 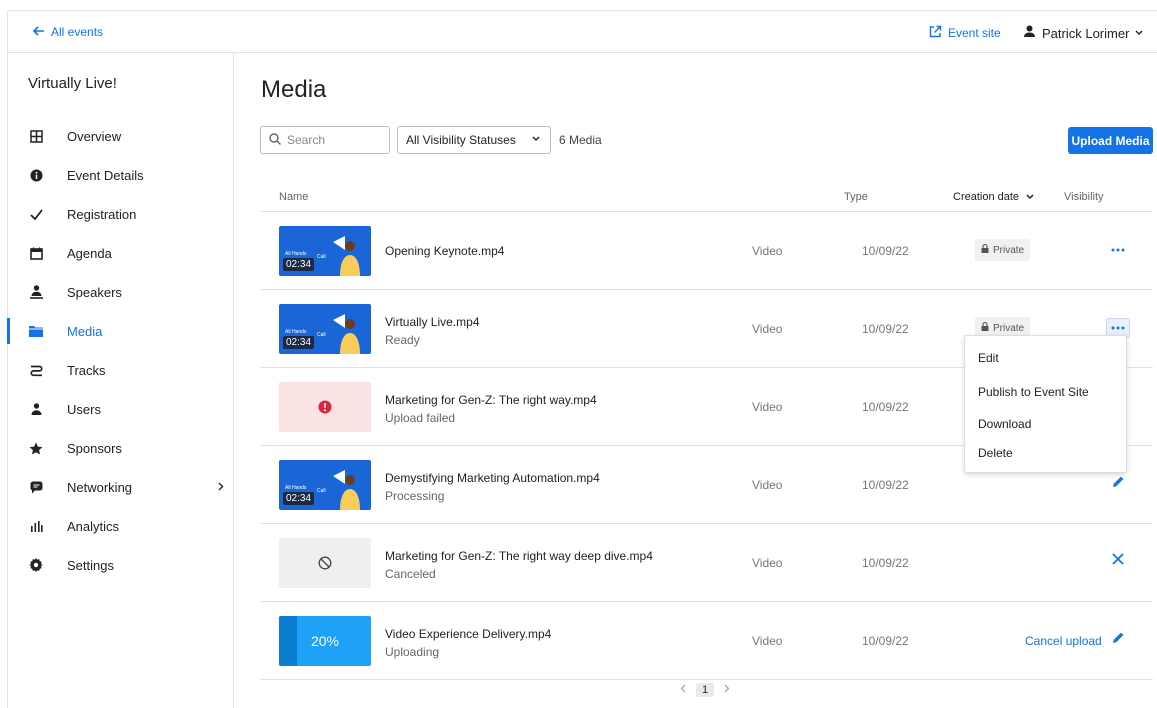 What do you see at coordinates (120, 487) in the screenshot?
I see `sidebar-item-networking: Networking` at bounding box center [120, 487].